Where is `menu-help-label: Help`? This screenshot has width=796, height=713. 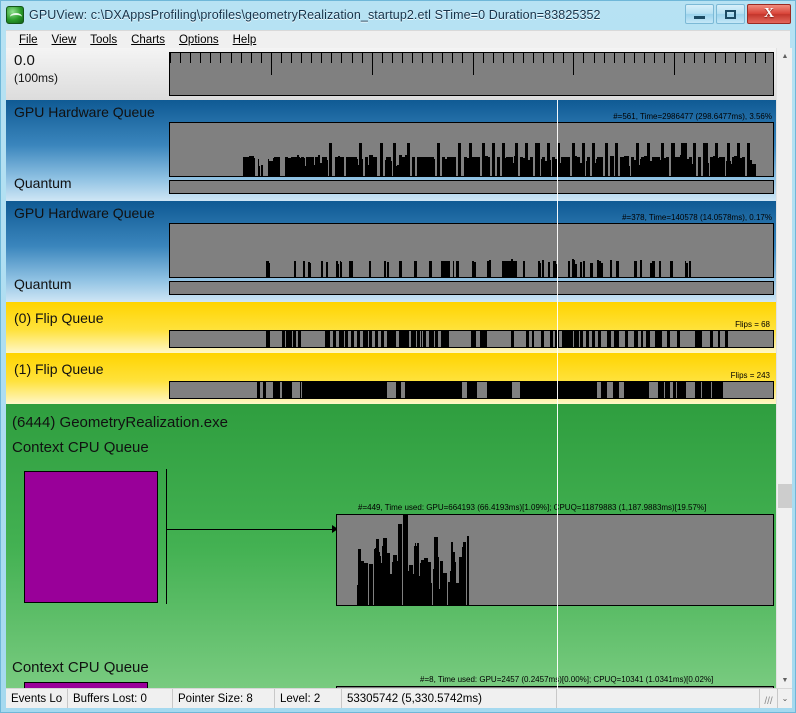 menu-help-label: Help is located at coordinates (244, 39).